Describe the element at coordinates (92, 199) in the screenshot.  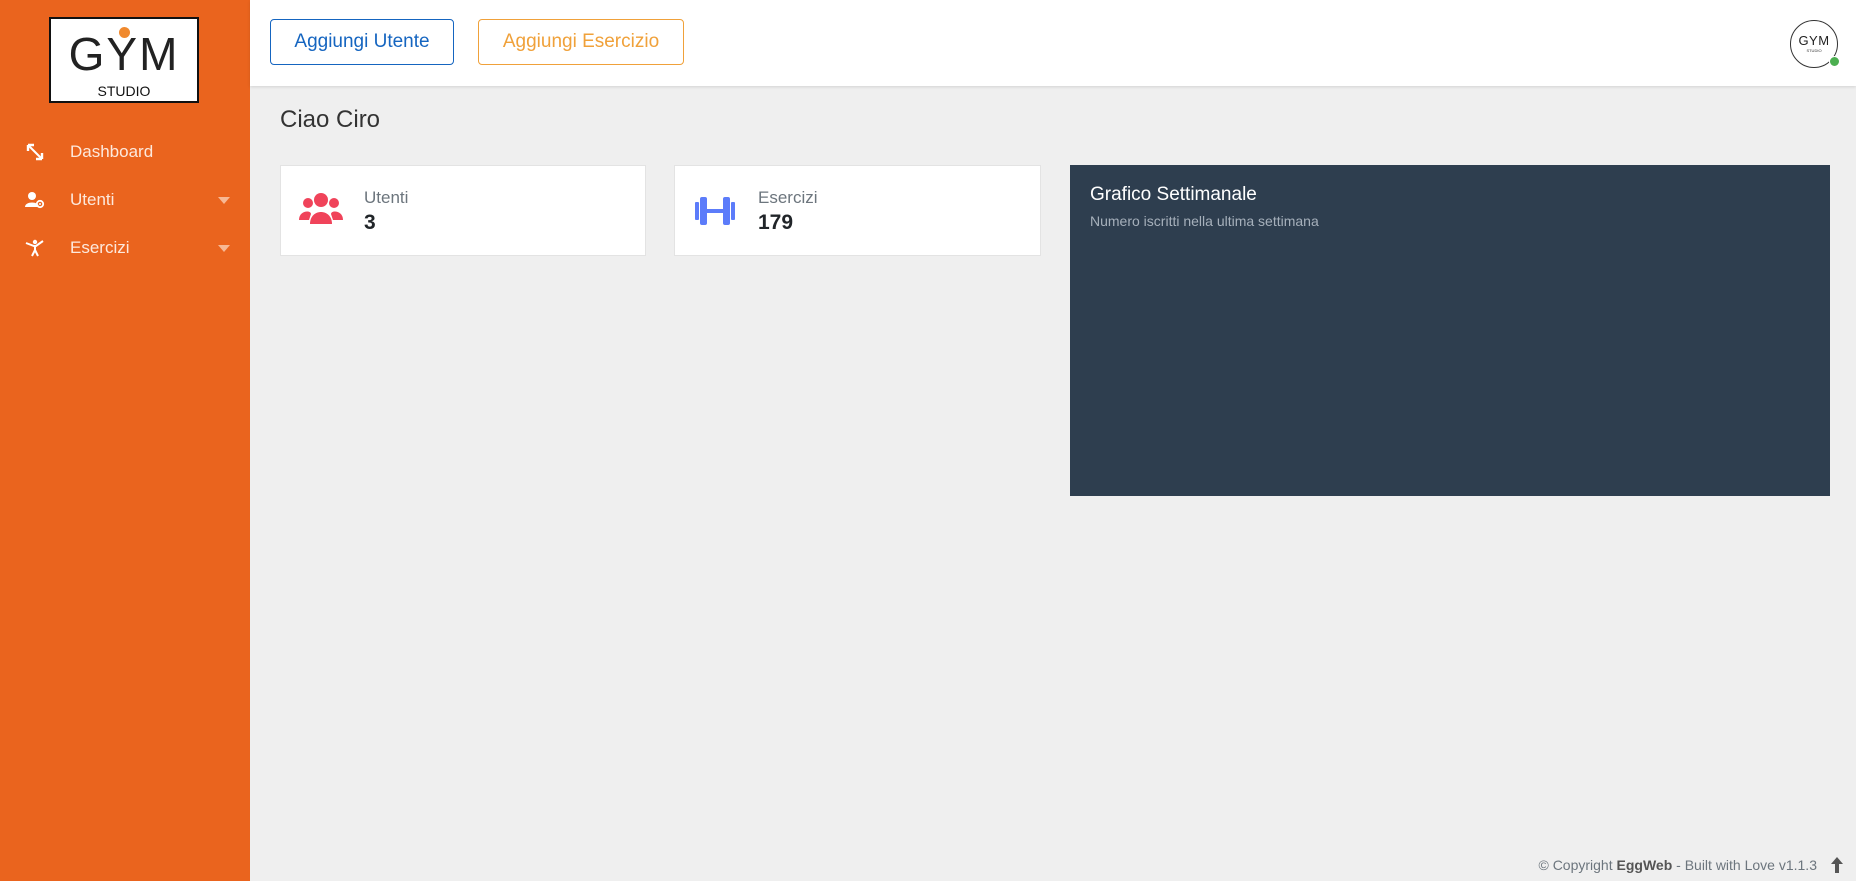
I see `sidebar-item-label: Utenti` at that location.